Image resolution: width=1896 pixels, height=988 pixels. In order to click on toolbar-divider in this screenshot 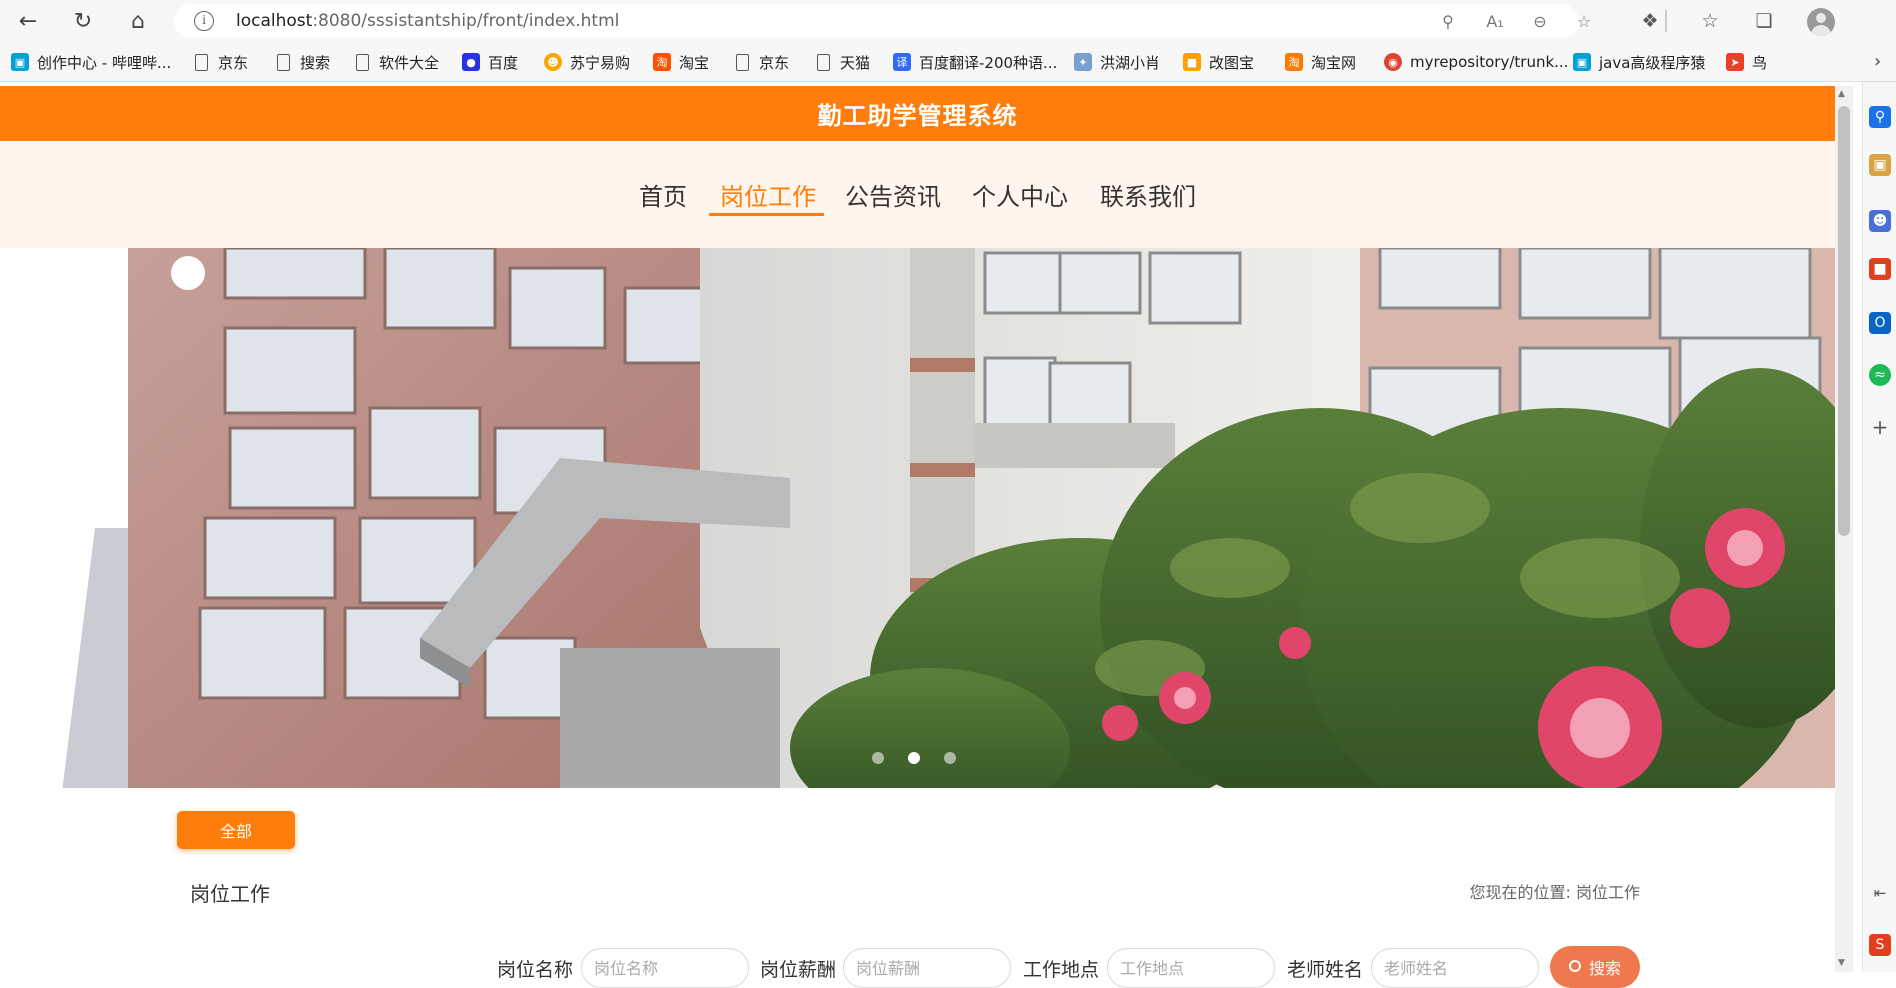, I will do `click(1666, 21)`.